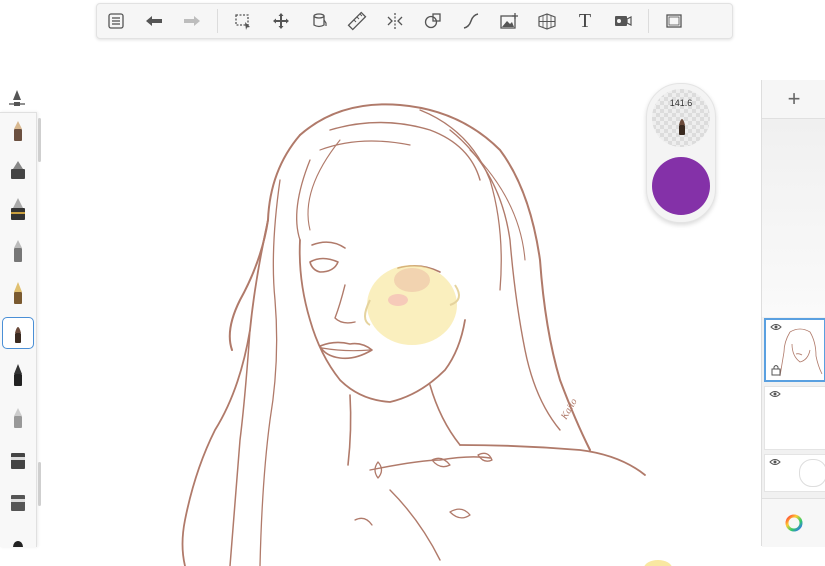 The height and width of the screenshot is (566, 825). Describe the element at coordinates (801, 352) in the screenshot. I see `layer-thumbnail-image` at that location.